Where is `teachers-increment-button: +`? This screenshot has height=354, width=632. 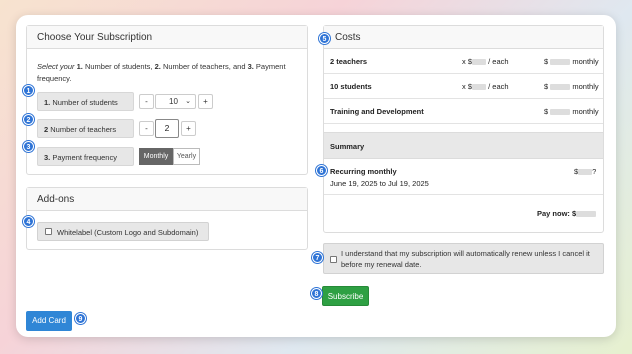 teachers-increment-button: + is located at coordinates (188, 128).